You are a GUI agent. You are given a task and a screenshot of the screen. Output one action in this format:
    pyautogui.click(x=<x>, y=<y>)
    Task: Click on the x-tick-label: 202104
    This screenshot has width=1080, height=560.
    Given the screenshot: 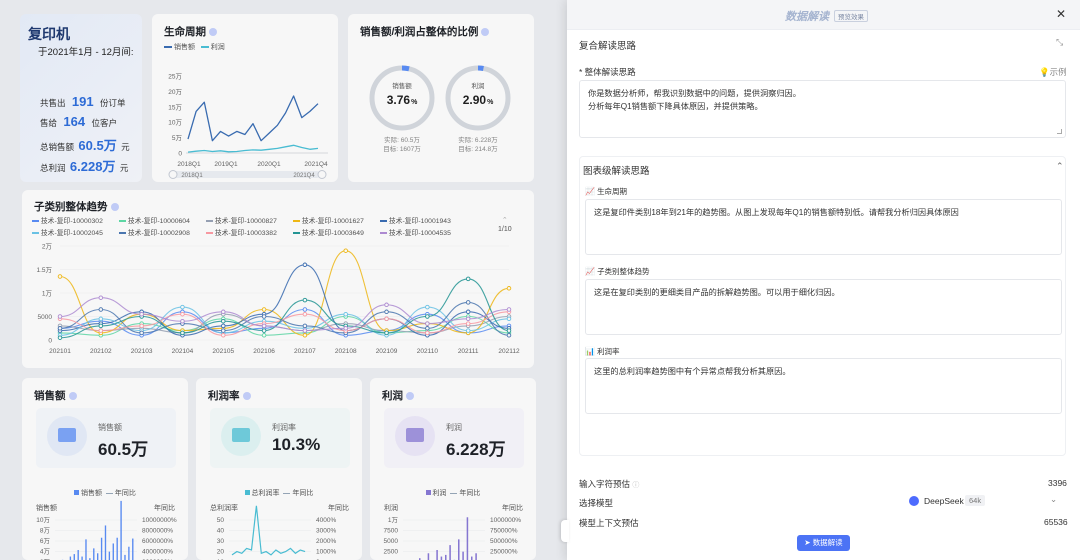 What is the action you would take?
    pyautogui.click(x=183, y=351)
    